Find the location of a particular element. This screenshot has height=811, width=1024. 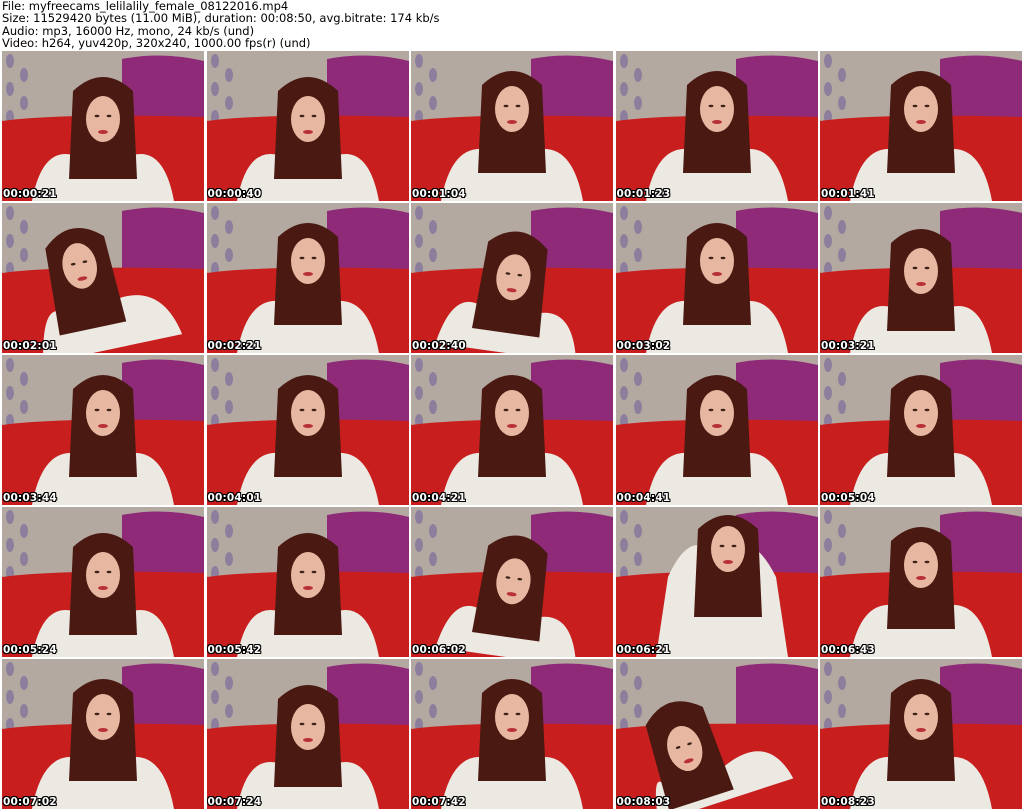

video-thumbnail: 00:03:21 is located at coordinates (921, 278).